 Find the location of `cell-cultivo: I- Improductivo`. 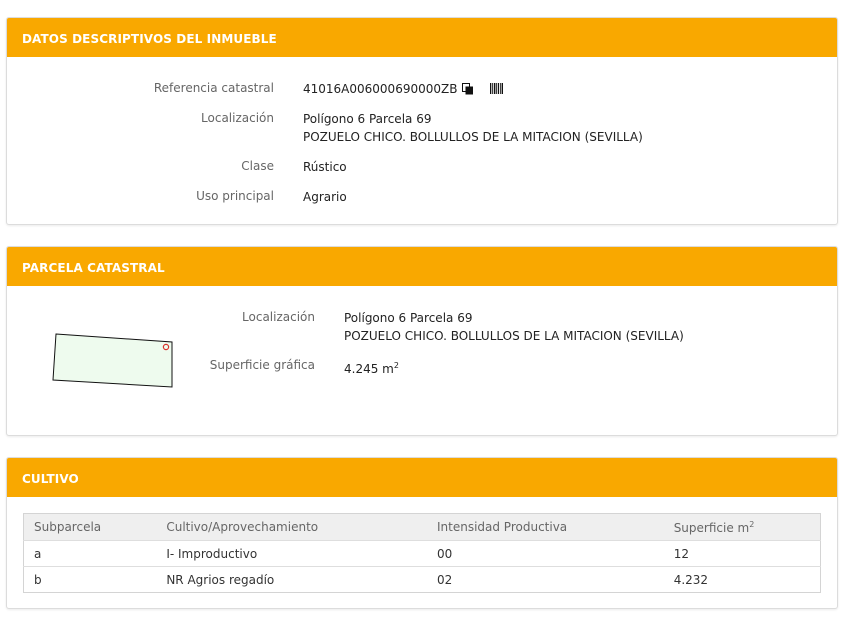

cell-cultivo: I- Improductivo is located at coordinates (291, 553).